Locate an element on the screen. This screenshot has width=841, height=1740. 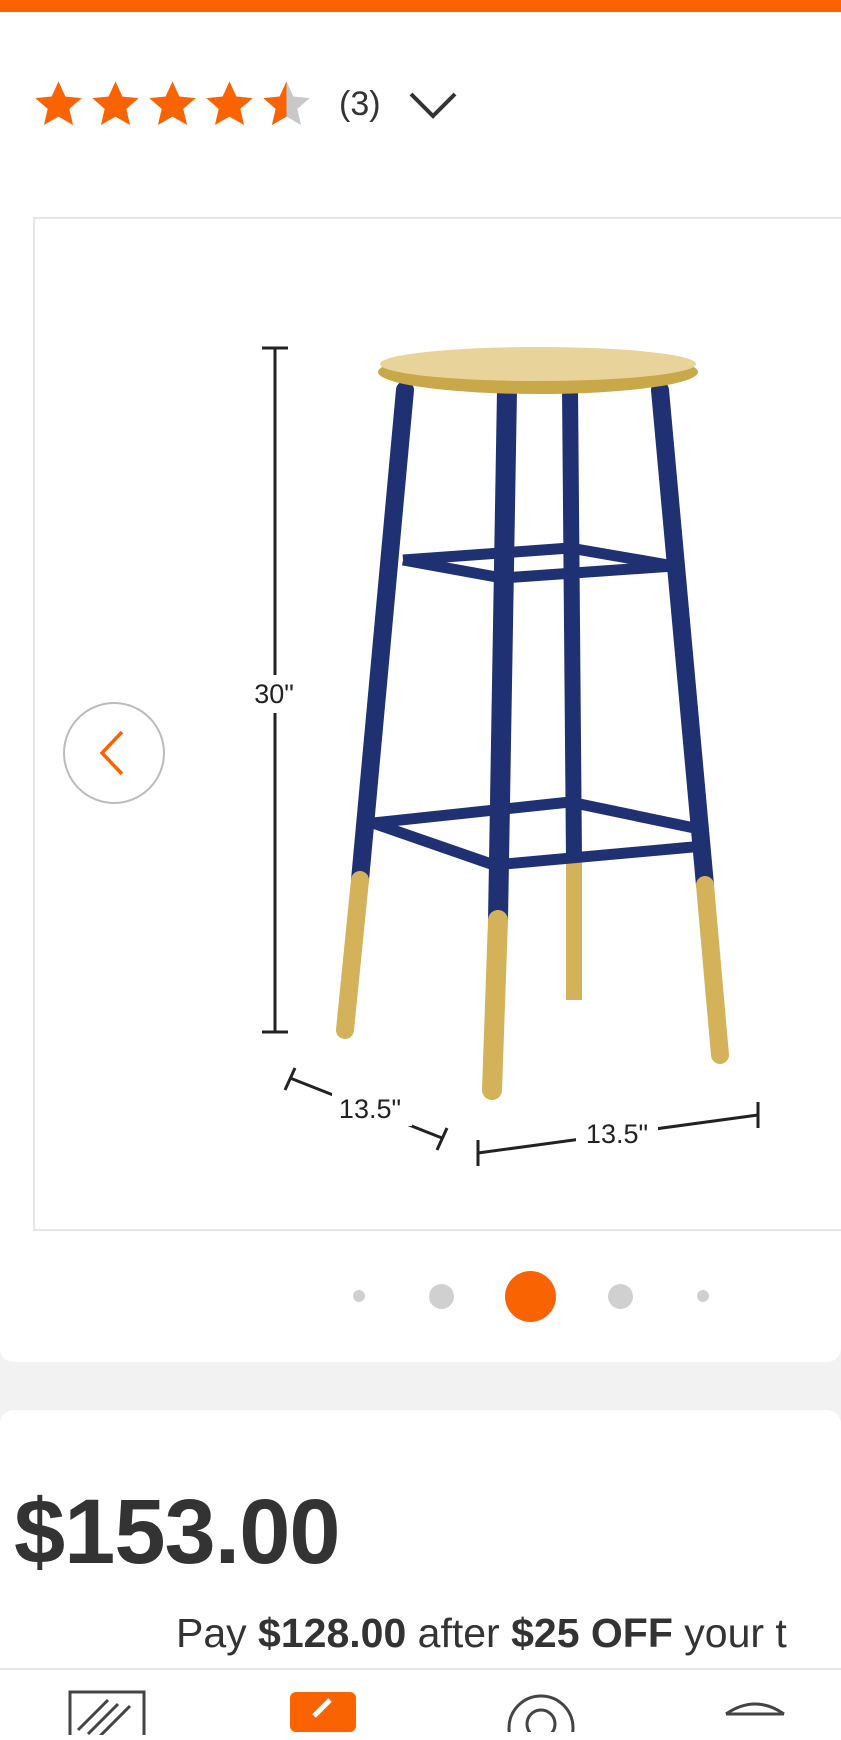
rating-row: (3) is located at coordinates (245, 104).